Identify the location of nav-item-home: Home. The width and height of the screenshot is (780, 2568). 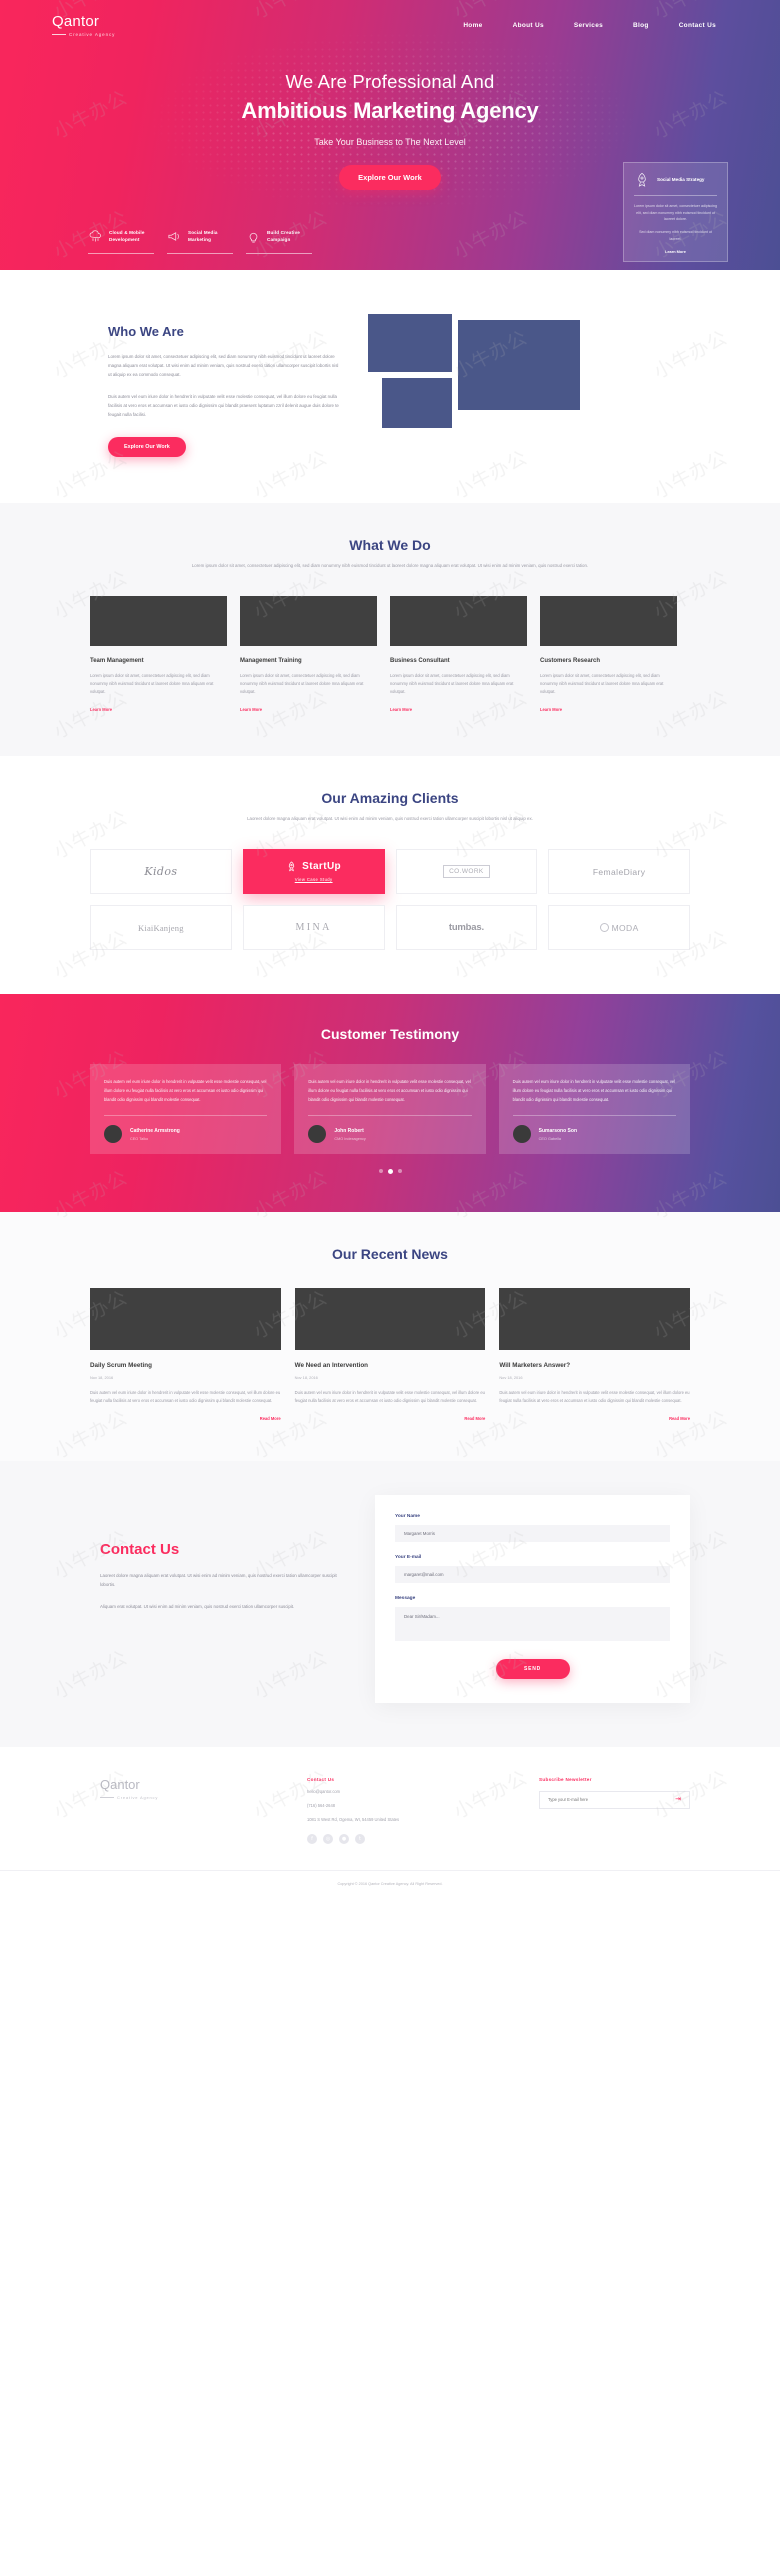
(472, 25).